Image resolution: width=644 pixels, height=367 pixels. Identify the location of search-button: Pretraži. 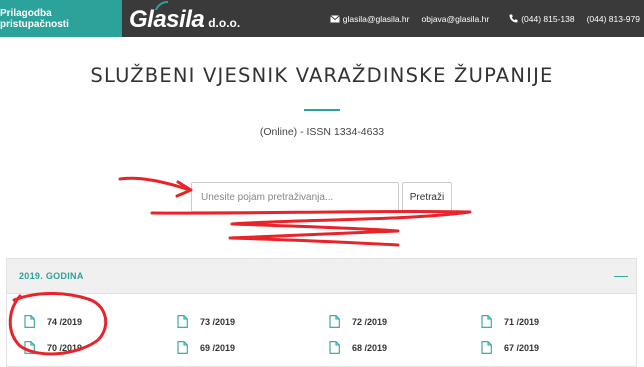
(427, 197).